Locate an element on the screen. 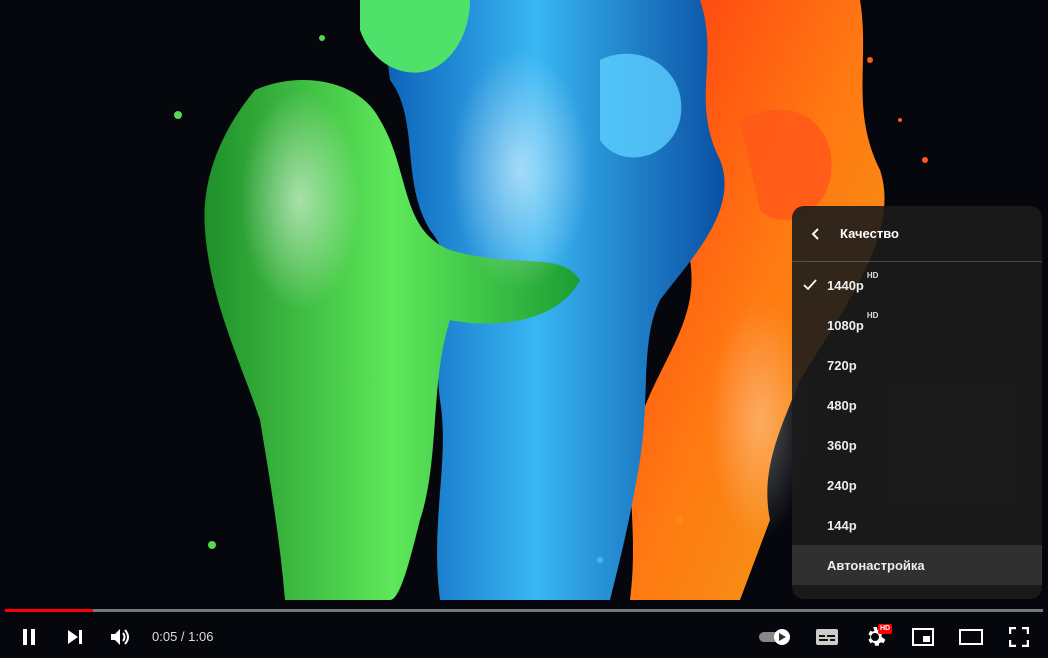 The height and width of the screenshot is (658, 1048). volume-icon is located at coordinates (120, 637).